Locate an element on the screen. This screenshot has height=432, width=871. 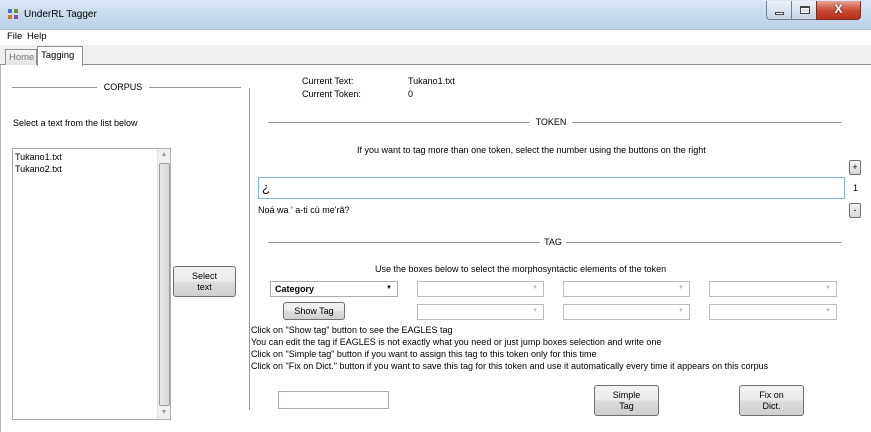
tag-edit-field is located at coordinates (333, 400).